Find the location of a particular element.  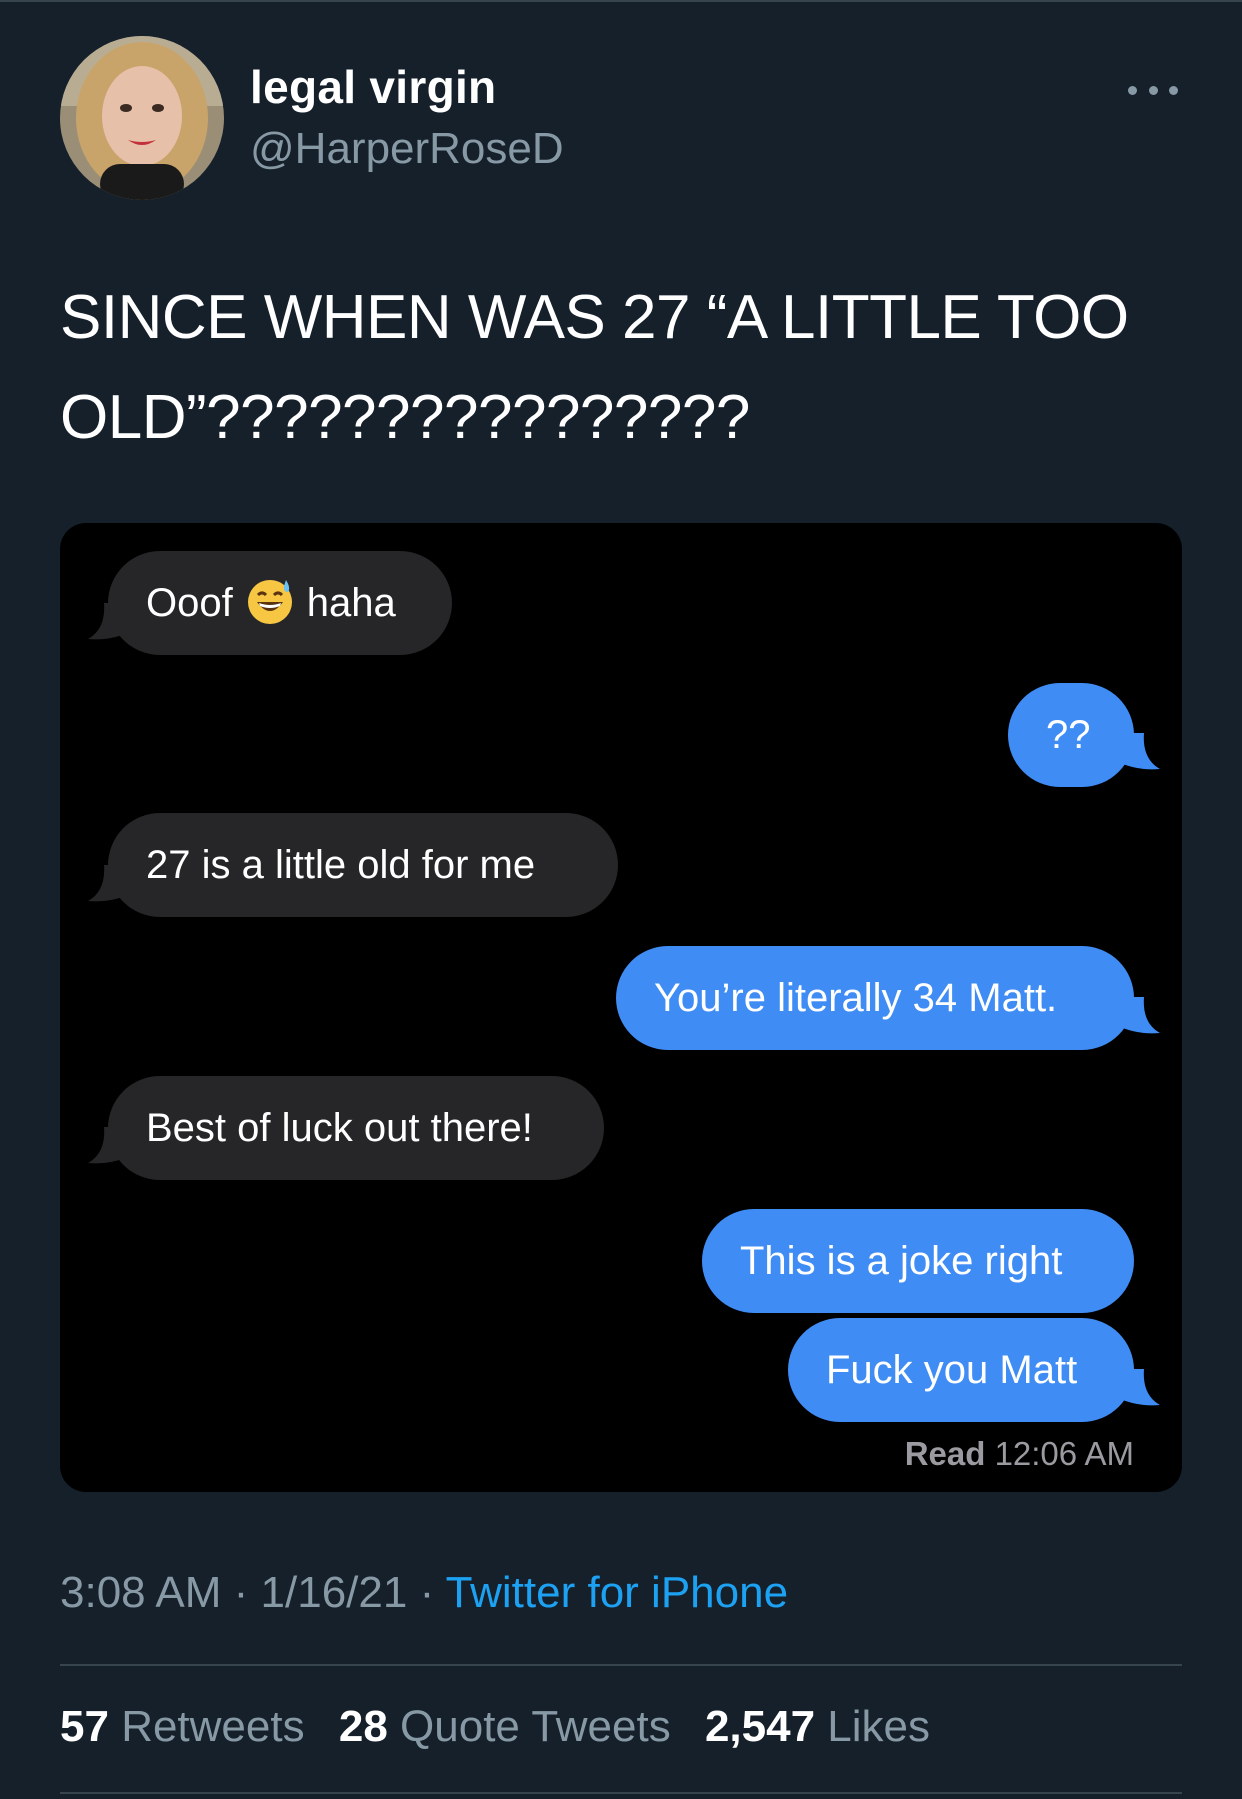

likes-stat: 2,547 Likes is located at coordinates (817, 1726).